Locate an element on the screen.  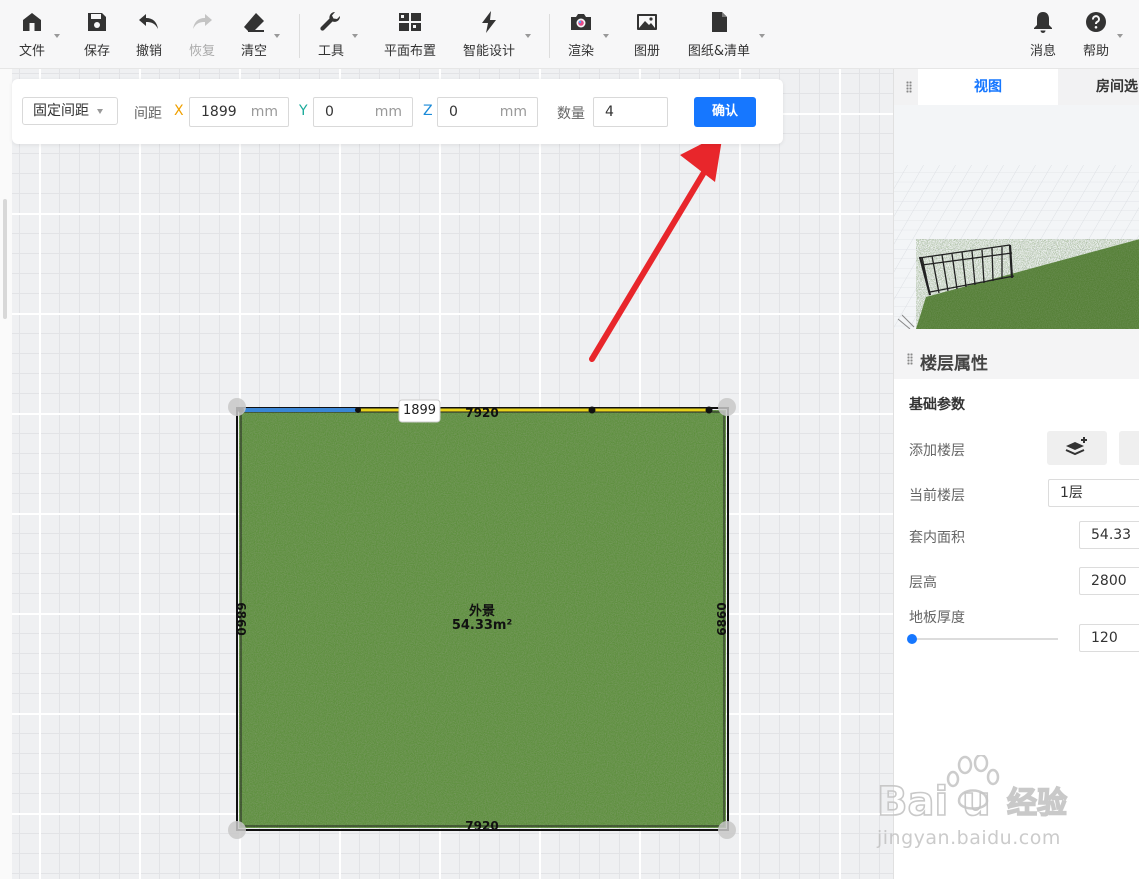
redo-label: 恢复 is located at coordinates (201, 51).